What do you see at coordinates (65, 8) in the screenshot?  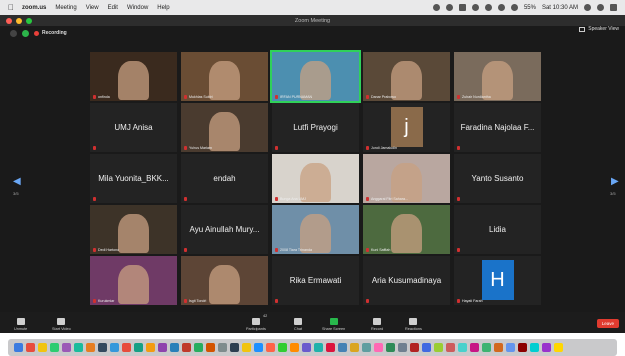 I see `menu-meeting: Meeting` at bounding box center [65, 8].